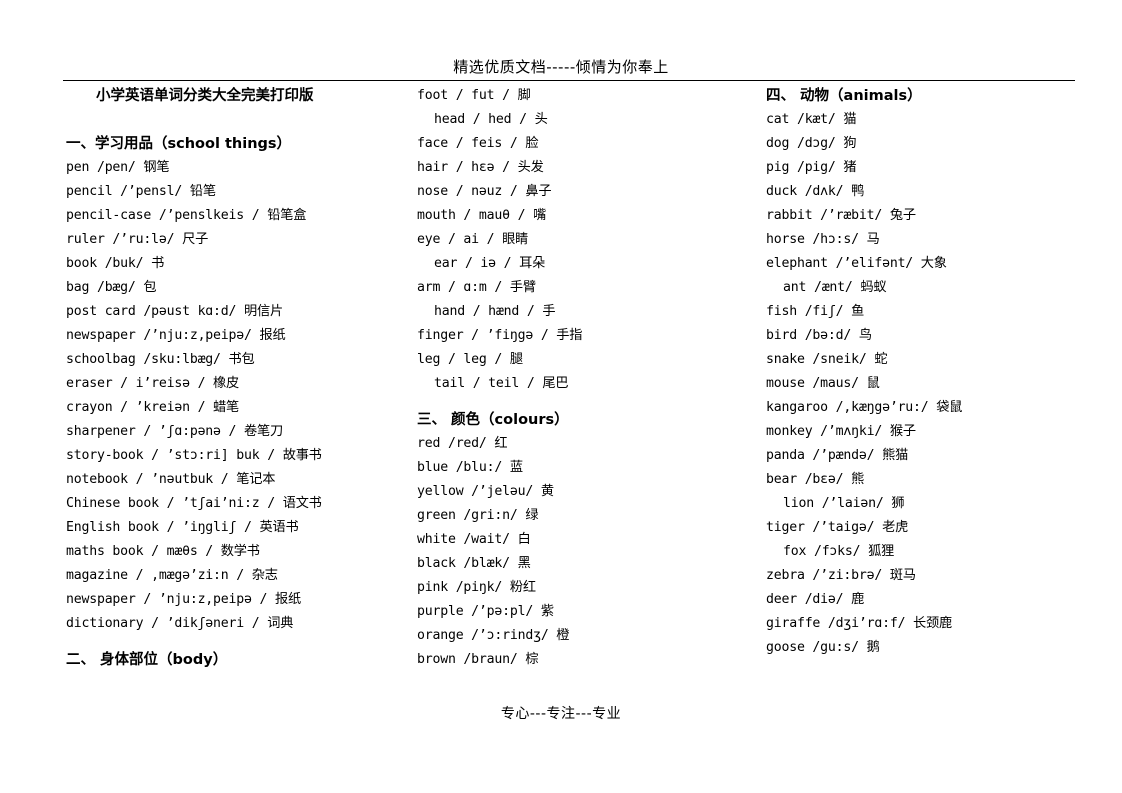  What do you see at coordinates (484, 191) in the screenshot?
I see `vocabulary-entry: nose / nəuz / 鼻子` at bounding box center [484, 191].